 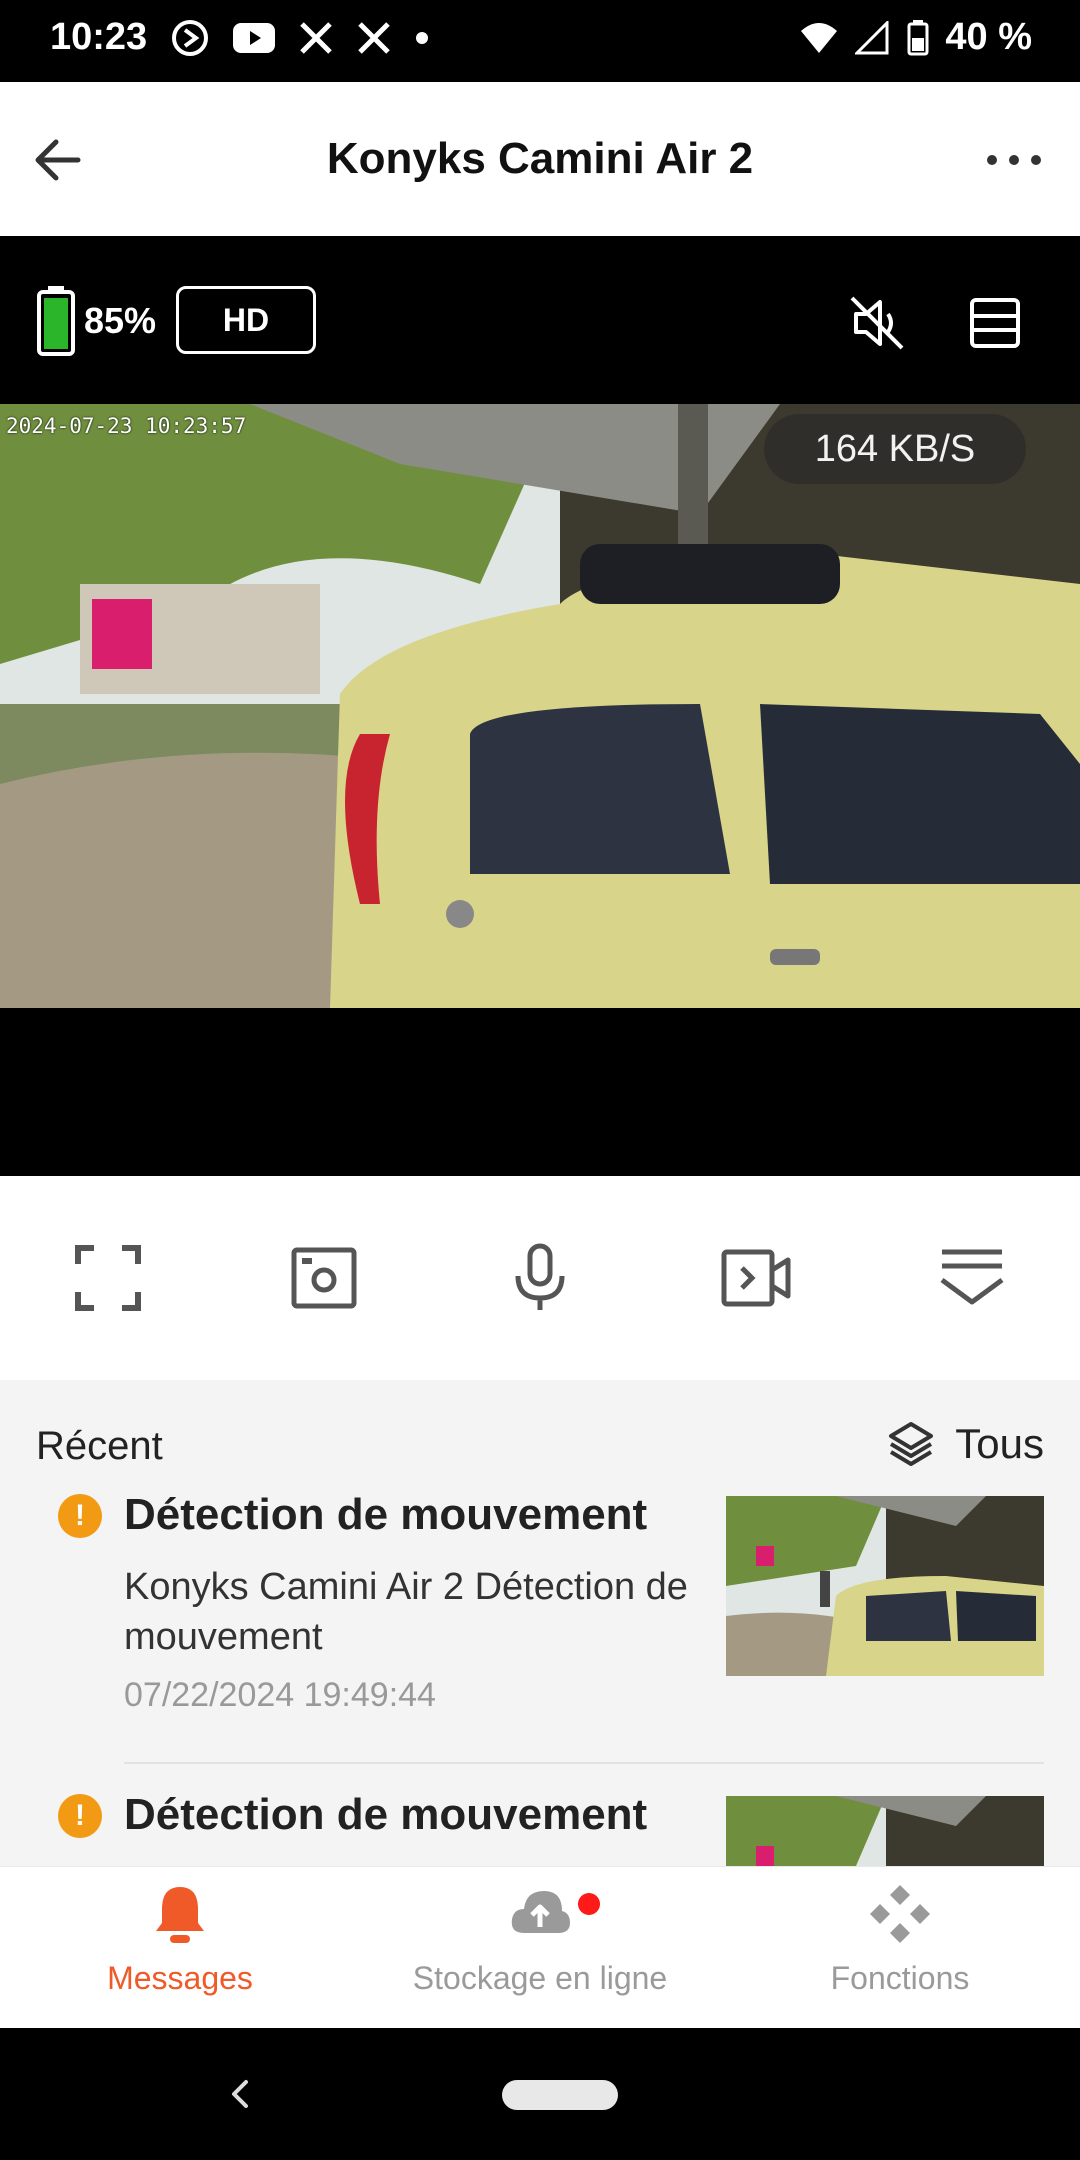 I want to click on video-letterbox, so click(x=540, y=1092).